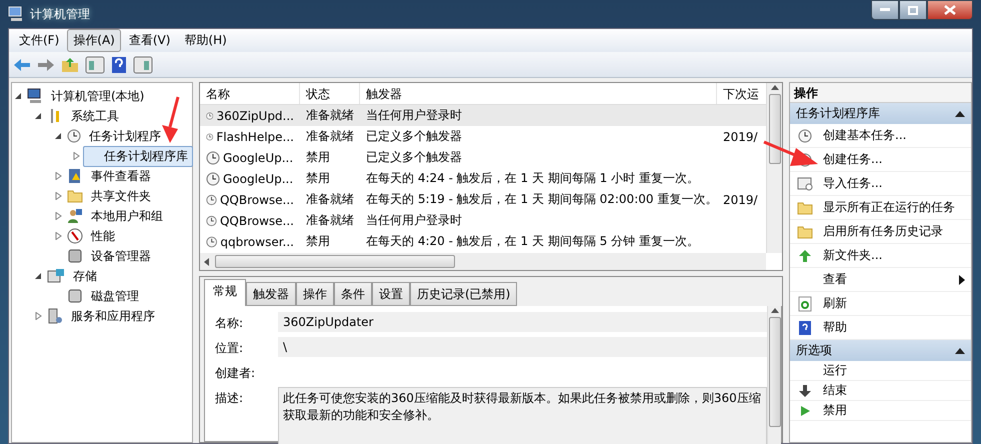 The image size is (981, 444). I want to click on submenu-arrow-icon, so click(962, 279).